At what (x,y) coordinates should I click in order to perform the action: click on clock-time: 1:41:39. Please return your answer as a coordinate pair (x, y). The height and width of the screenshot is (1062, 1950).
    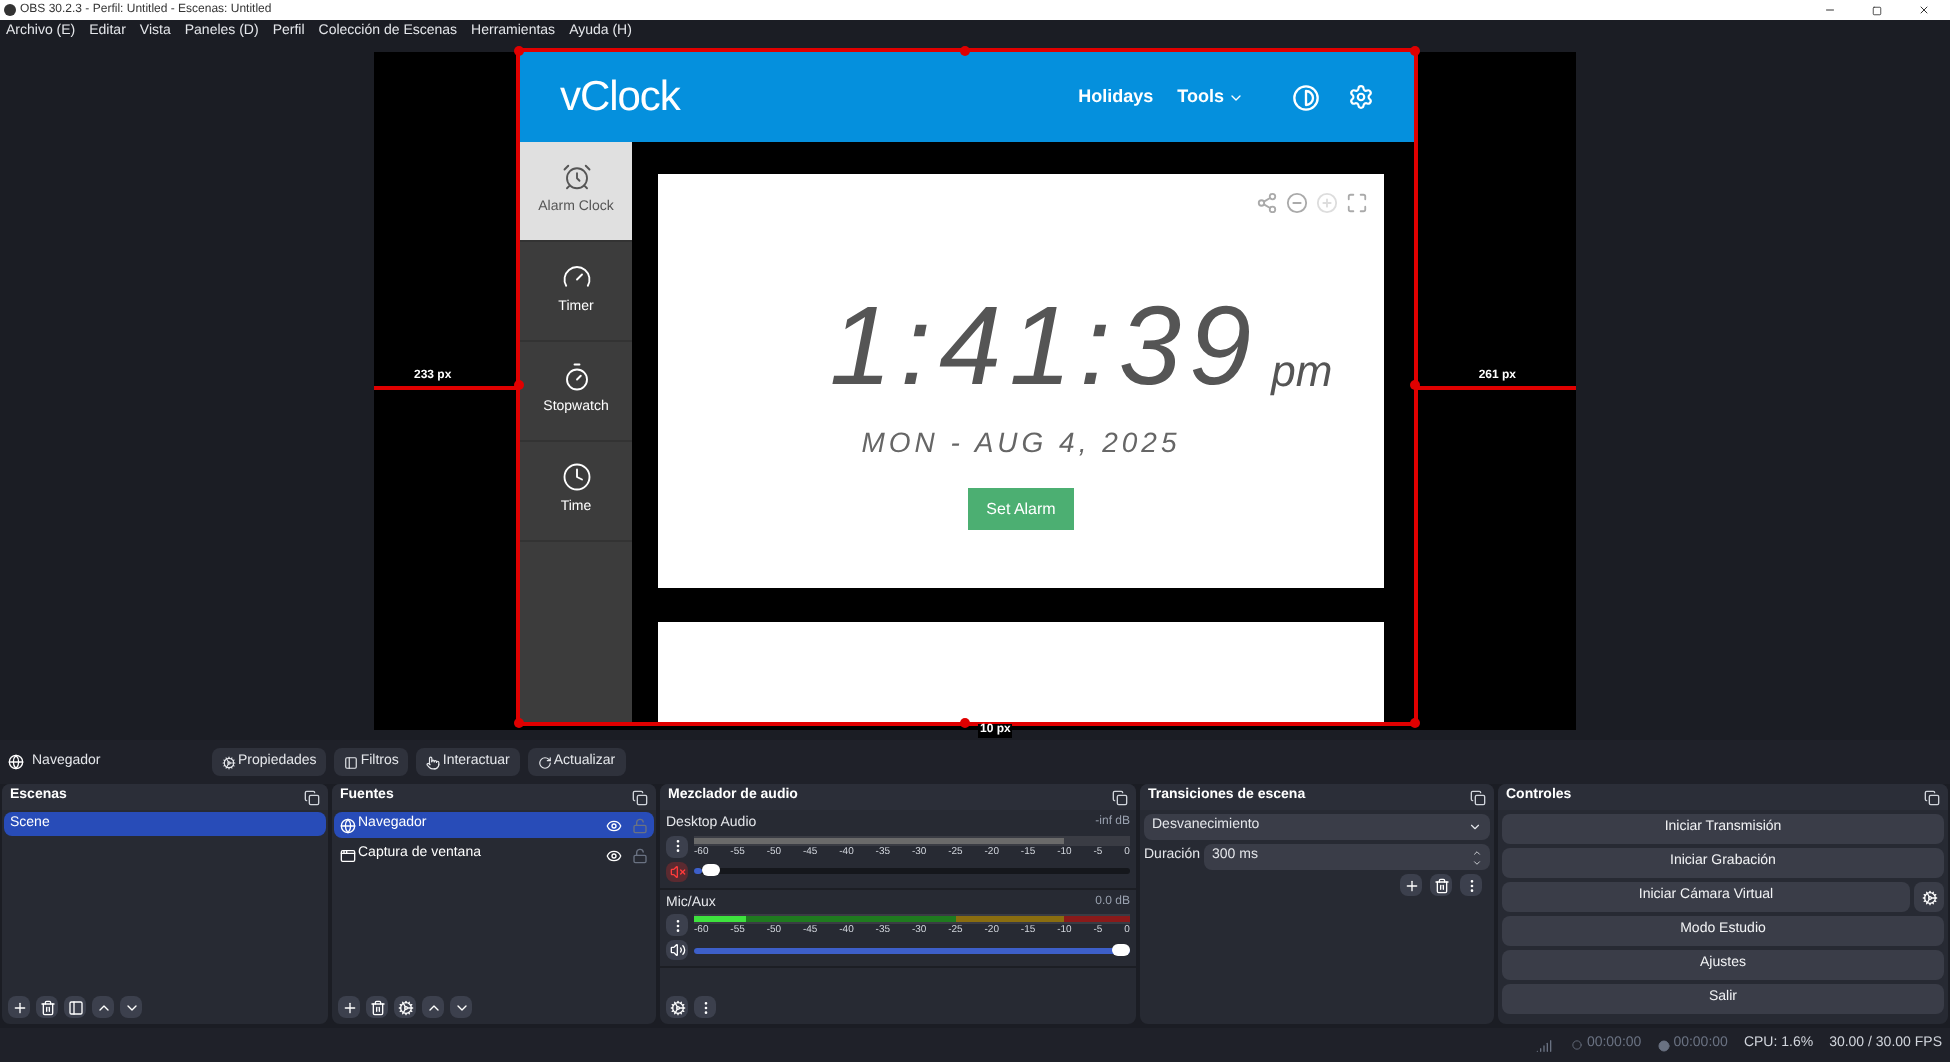
    Looking at the image, I should click on (1044, 346).